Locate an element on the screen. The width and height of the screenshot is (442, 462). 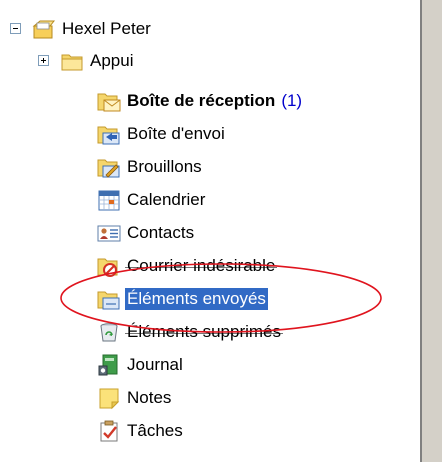
tree-item-label: Calendrier is located at coordinates (166, 199).